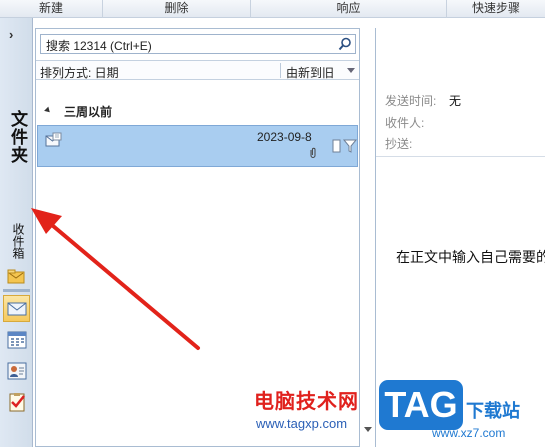 The width and height of the screenshot is (545, 447). What do you see at coordinates (302, 423) in the screenshot?
I see `watermark-site-url: www.tagxp.com` at bounding box center [302, 423].